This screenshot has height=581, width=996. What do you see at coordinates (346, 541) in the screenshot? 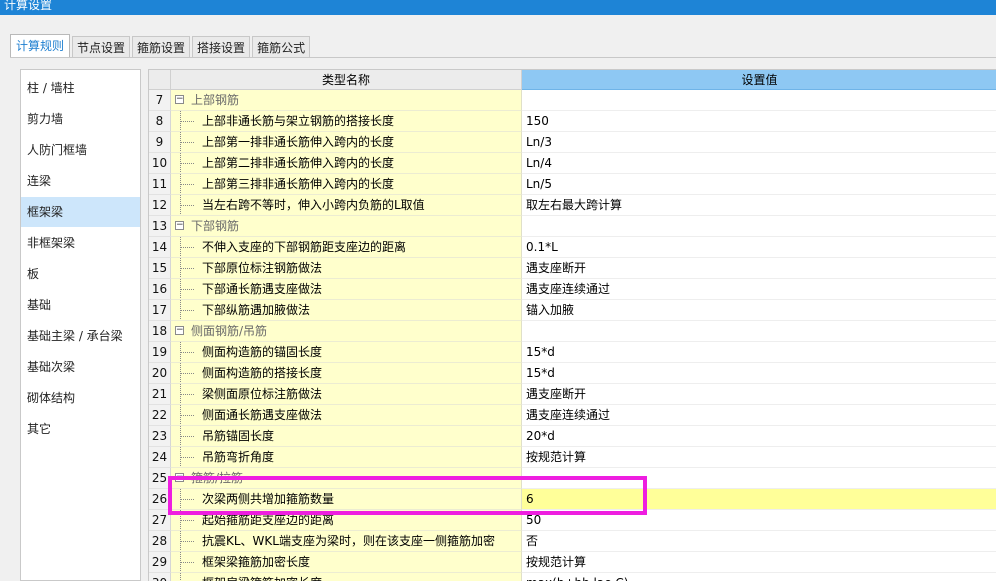
I see `row-name-cell: 抗震KL、WKL端支座为梁时，则在该支座一侧箍筋加密` at bounding box center [346, 541].